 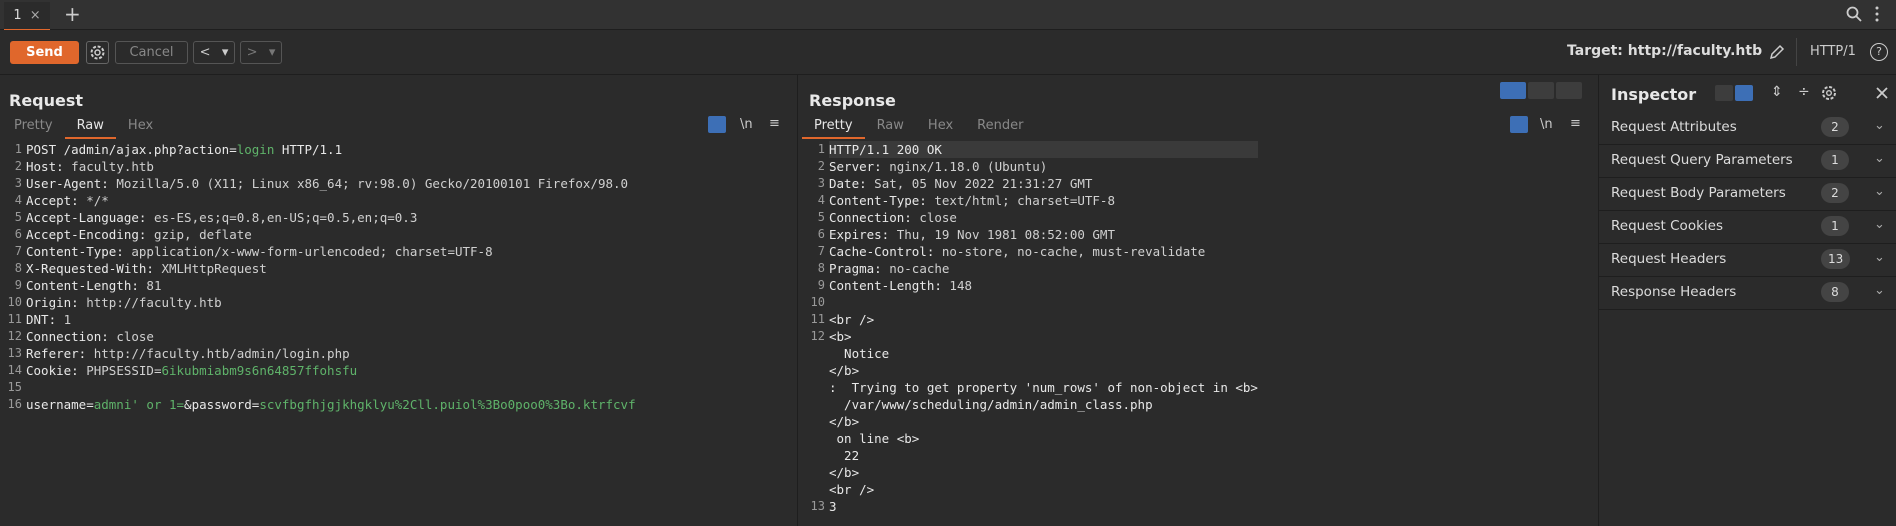 What do you see at coordinates (1513, 90) in the screenshot?
I see `layout-side-by-side-icon` at bounding box center [1513, 90].